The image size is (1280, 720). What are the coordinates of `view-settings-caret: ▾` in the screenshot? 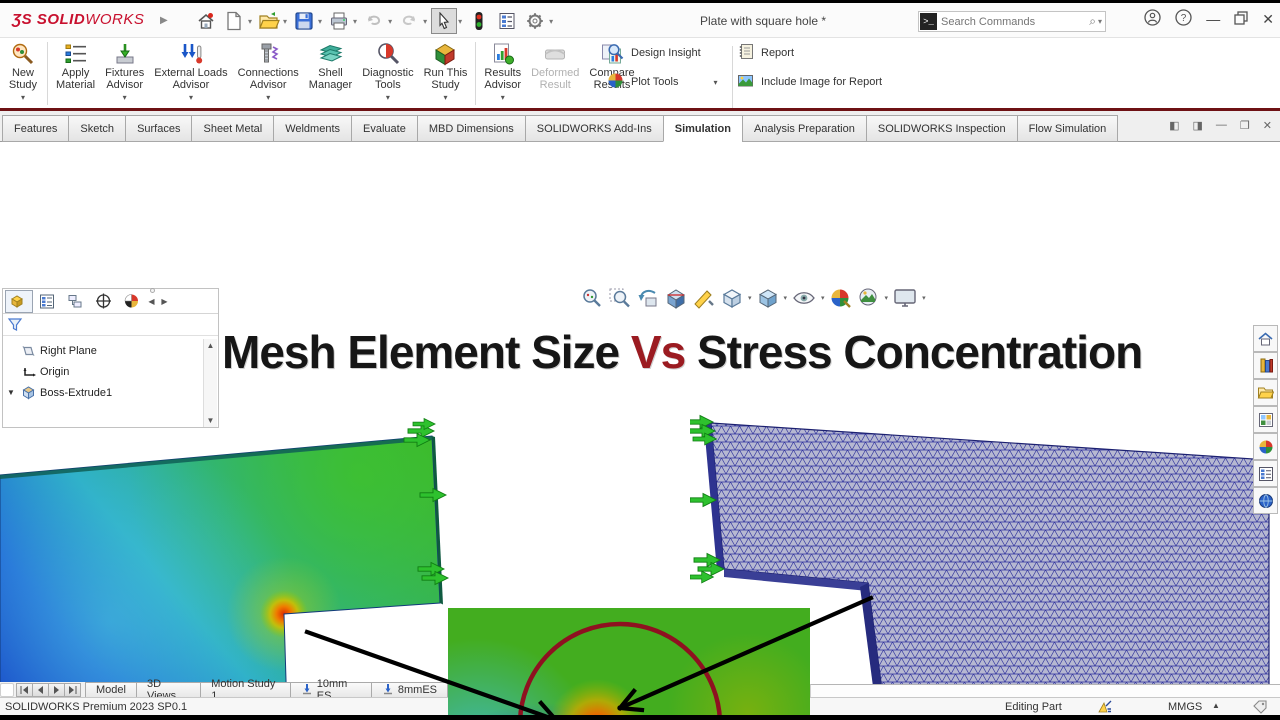 It's located at (924, 298).